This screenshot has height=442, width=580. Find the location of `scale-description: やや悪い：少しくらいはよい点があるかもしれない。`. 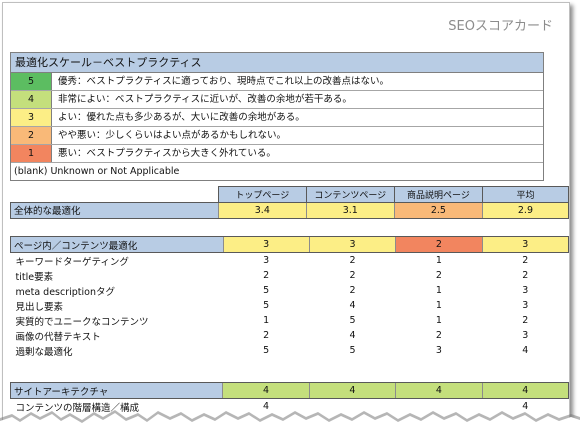

scale-description: やや悪い：少しくらいはよい点があるかもしれない。 is located at coordinates (172, 135).